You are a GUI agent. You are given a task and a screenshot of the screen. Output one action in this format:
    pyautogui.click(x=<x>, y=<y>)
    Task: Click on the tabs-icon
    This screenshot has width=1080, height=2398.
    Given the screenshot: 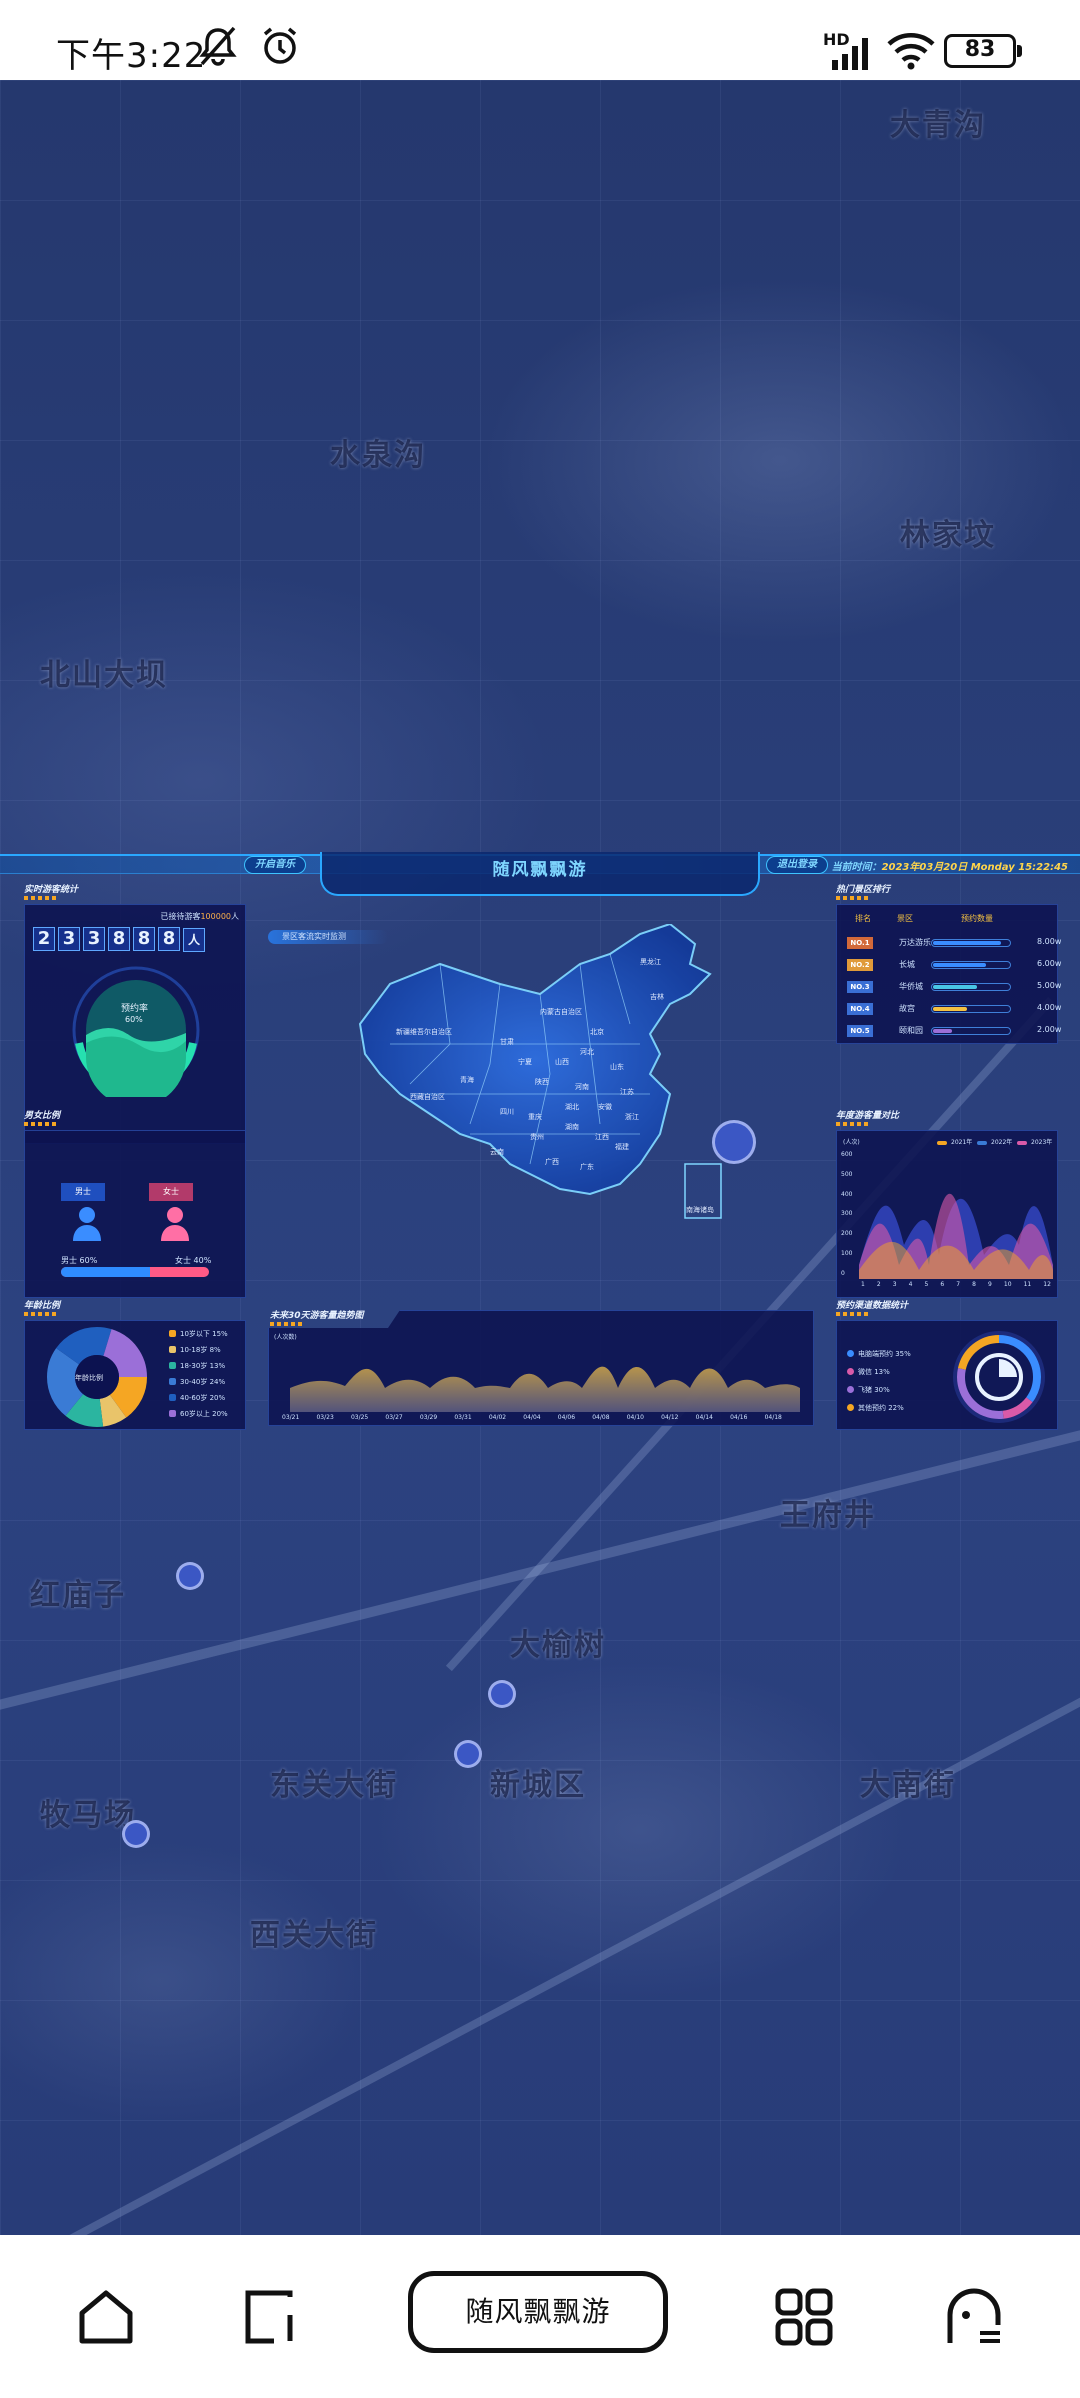 What is the action you would take?
    pyautogui.click(x=272, y=2317)
    